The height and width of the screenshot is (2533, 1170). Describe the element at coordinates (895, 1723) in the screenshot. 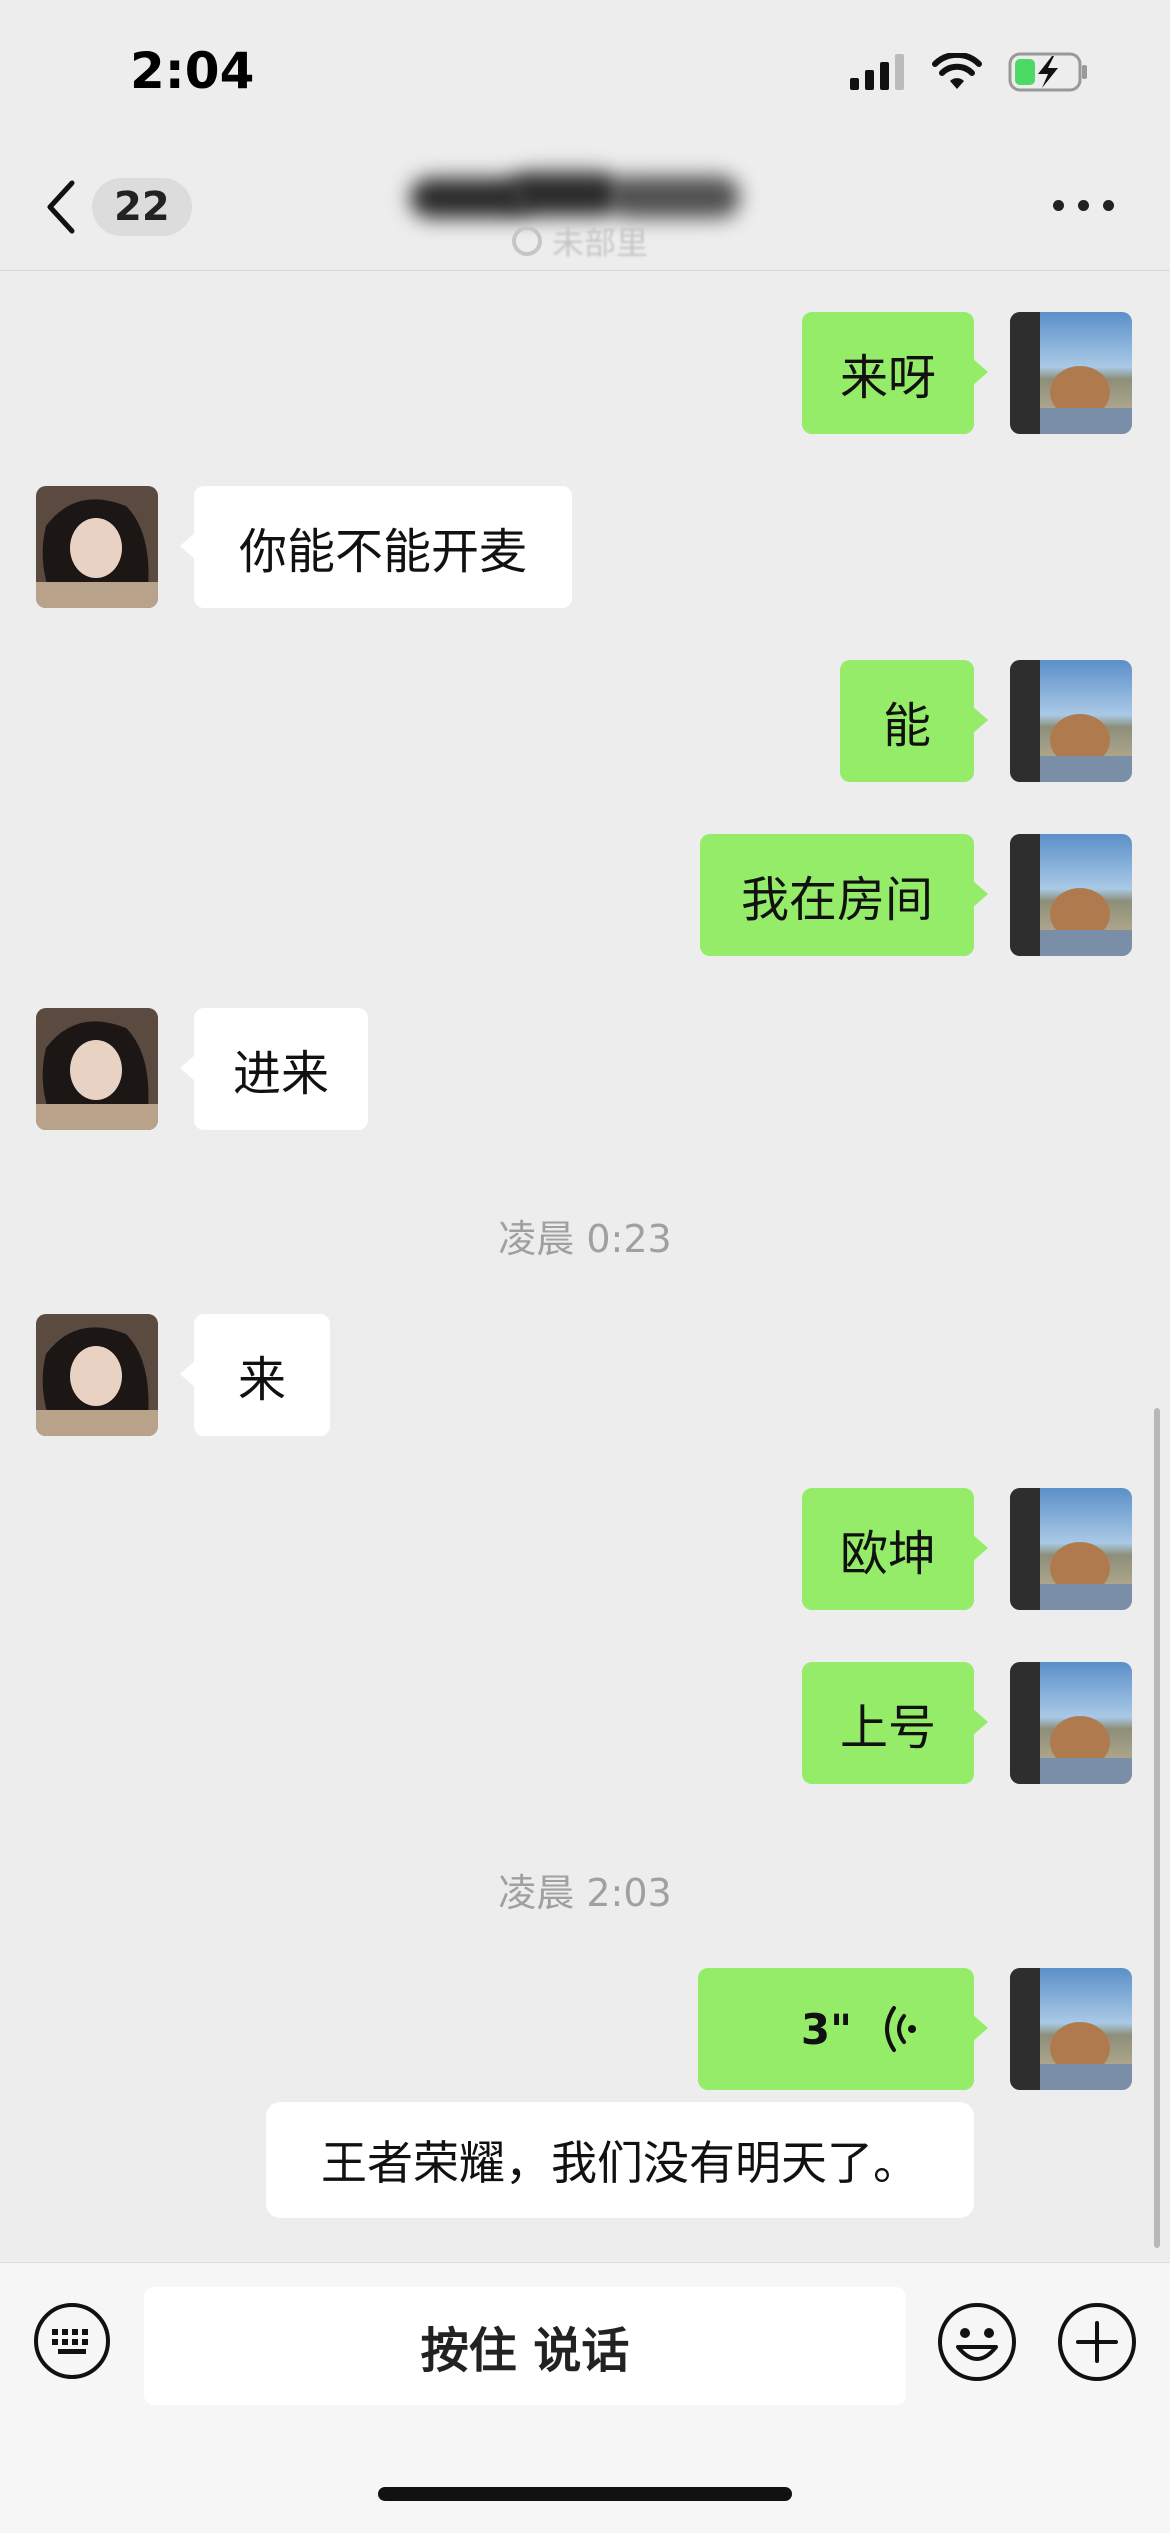

I see `my-message-bubble: 上号` at that location.